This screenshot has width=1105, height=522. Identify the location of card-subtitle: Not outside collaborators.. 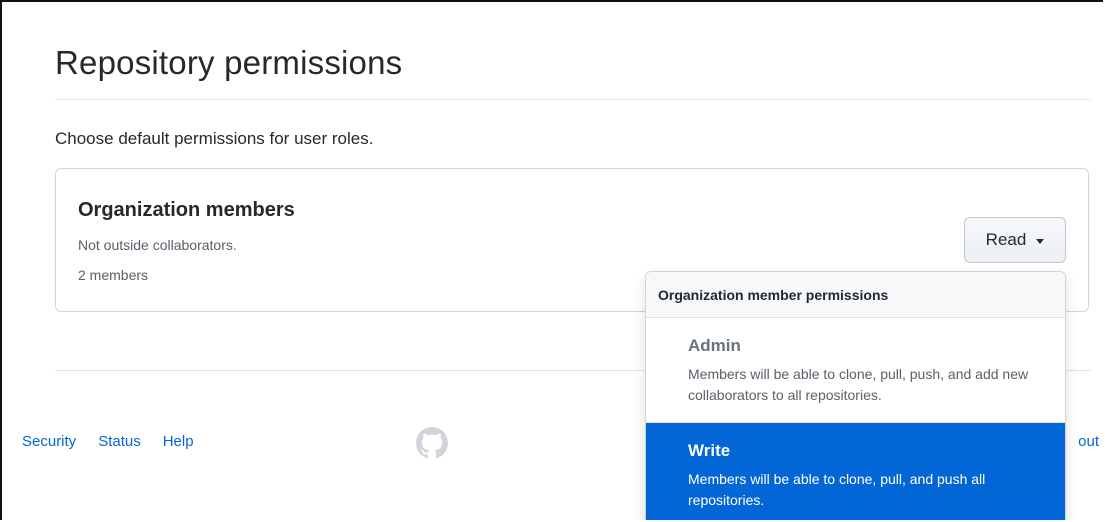
(157, 245).